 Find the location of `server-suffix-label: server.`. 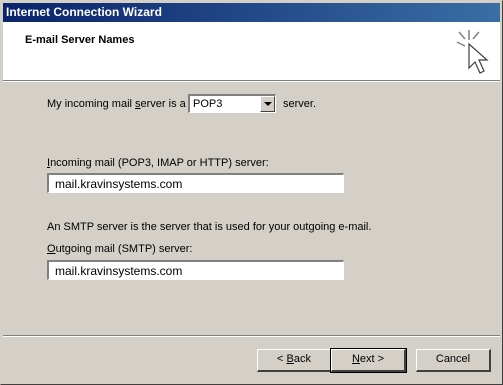

server-suffix-label: server. is located at coordinates (300, 104).